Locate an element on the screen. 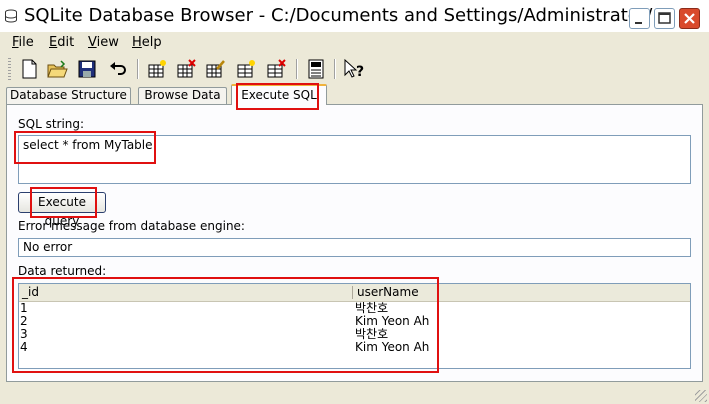  toolbar: ? is located at coordinates (354, 69).